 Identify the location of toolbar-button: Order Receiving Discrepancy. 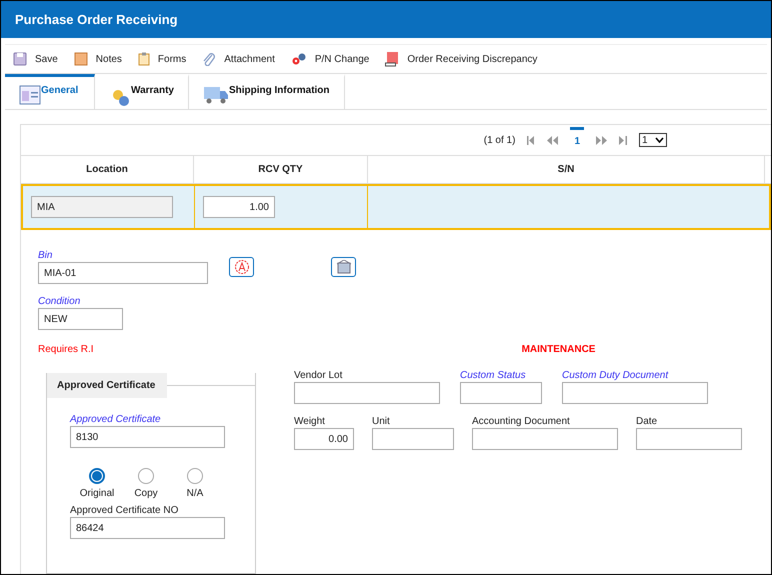
(461, 59).